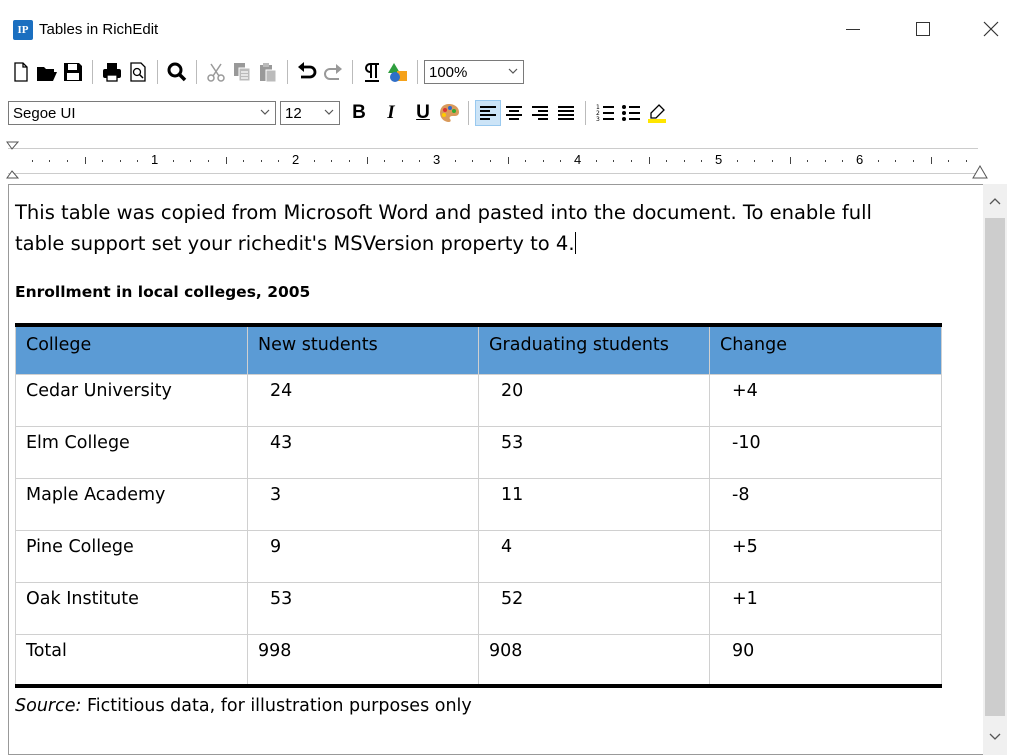 This screenshot has height=755, width=1014. What do you see at coordinates (449, 113) in the screenshot?
I see `text-color-button` at bounding box center [449, 113].